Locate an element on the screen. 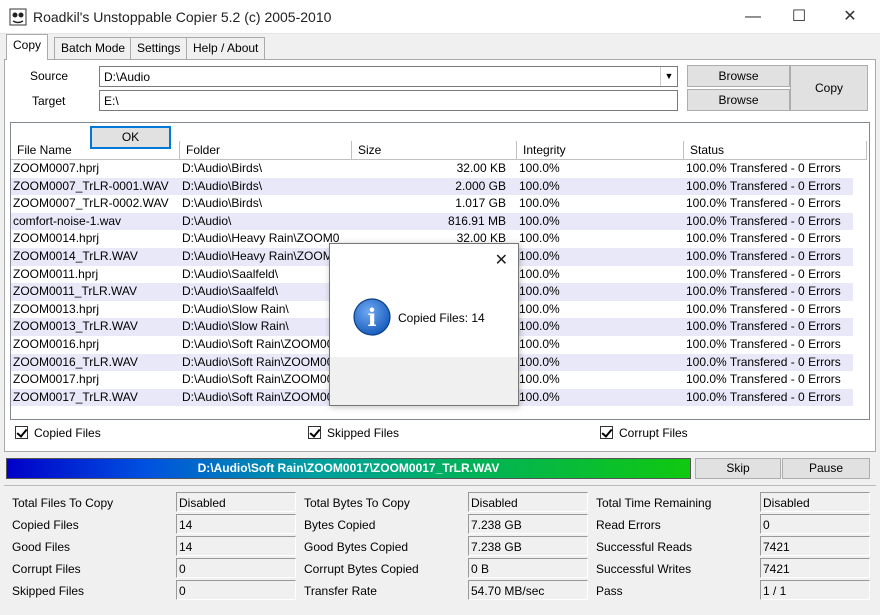 This screenshot has width=880, height=615. cell-name: ZOOM0007_TrLR-0002.WAV is located at coordinates (91, 203).